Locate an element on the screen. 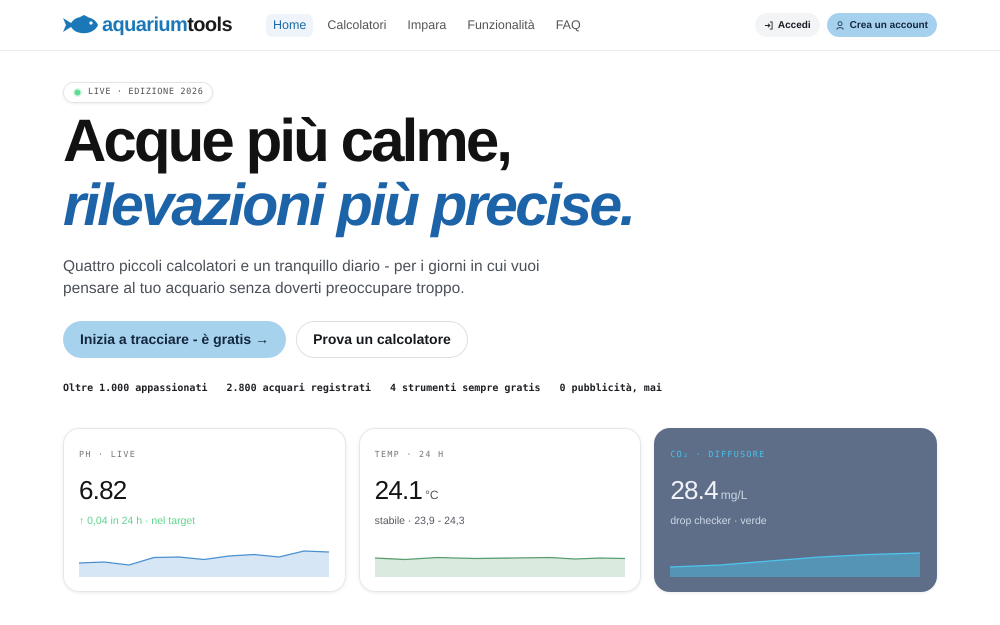 The width and height of the screenshot is (1000, 625). nav-link: Calcolatori is located at coordinates (357, 25).